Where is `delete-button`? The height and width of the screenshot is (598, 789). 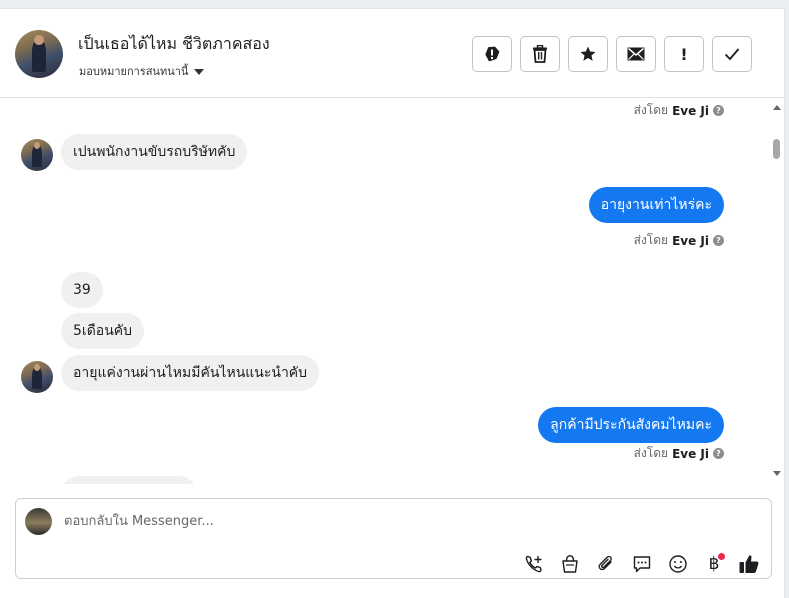
delete-button is located at coordinates (540, 54).